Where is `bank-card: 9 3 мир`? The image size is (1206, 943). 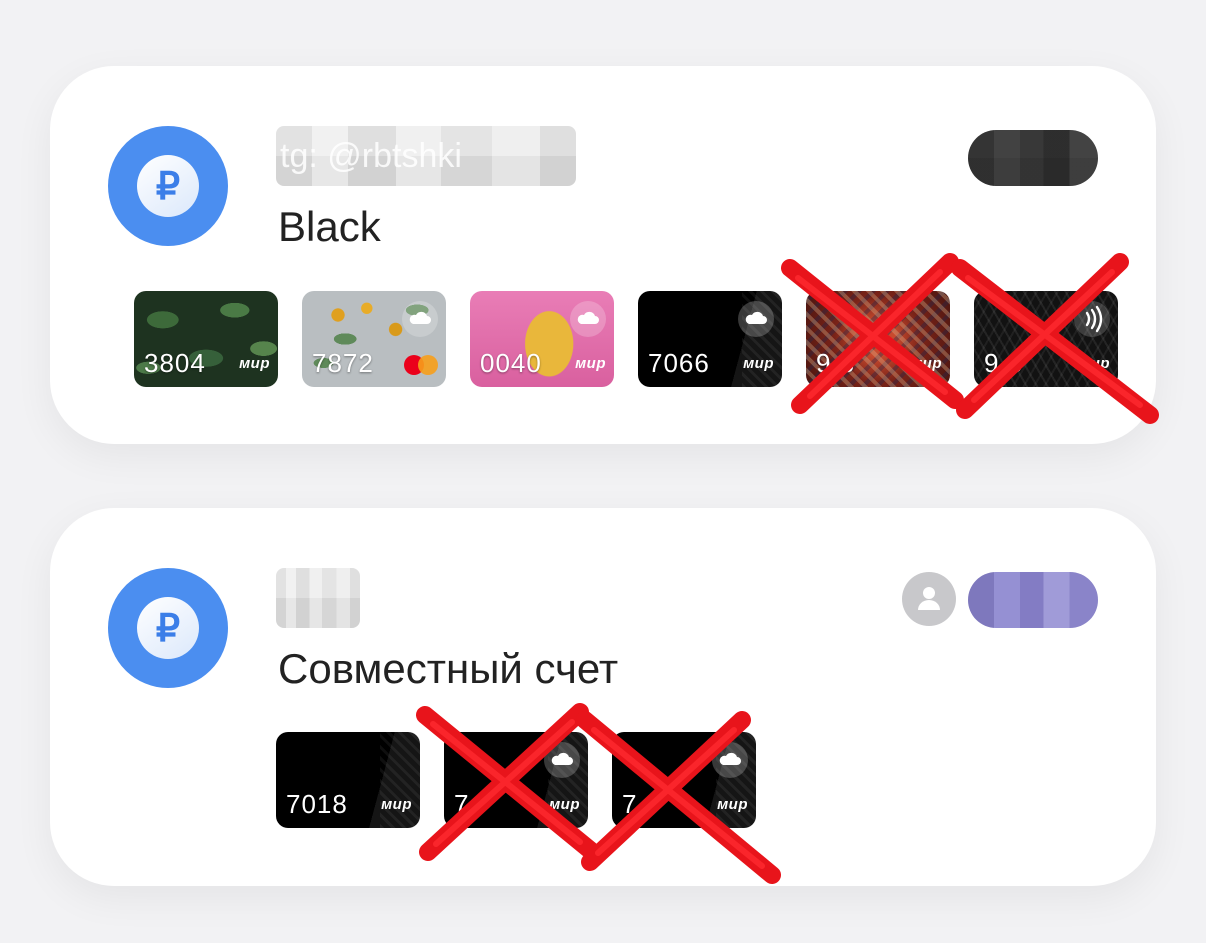 bank-card: 9 3 мир is located at coordinates (1046, 339).